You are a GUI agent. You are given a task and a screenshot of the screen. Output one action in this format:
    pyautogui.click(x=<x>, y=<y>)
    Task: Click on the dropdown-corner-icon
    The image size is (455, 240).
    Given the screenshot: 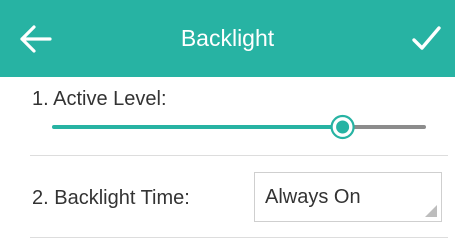 What is the action you would take?
    pyautogui.click(x=431, y=211)
    